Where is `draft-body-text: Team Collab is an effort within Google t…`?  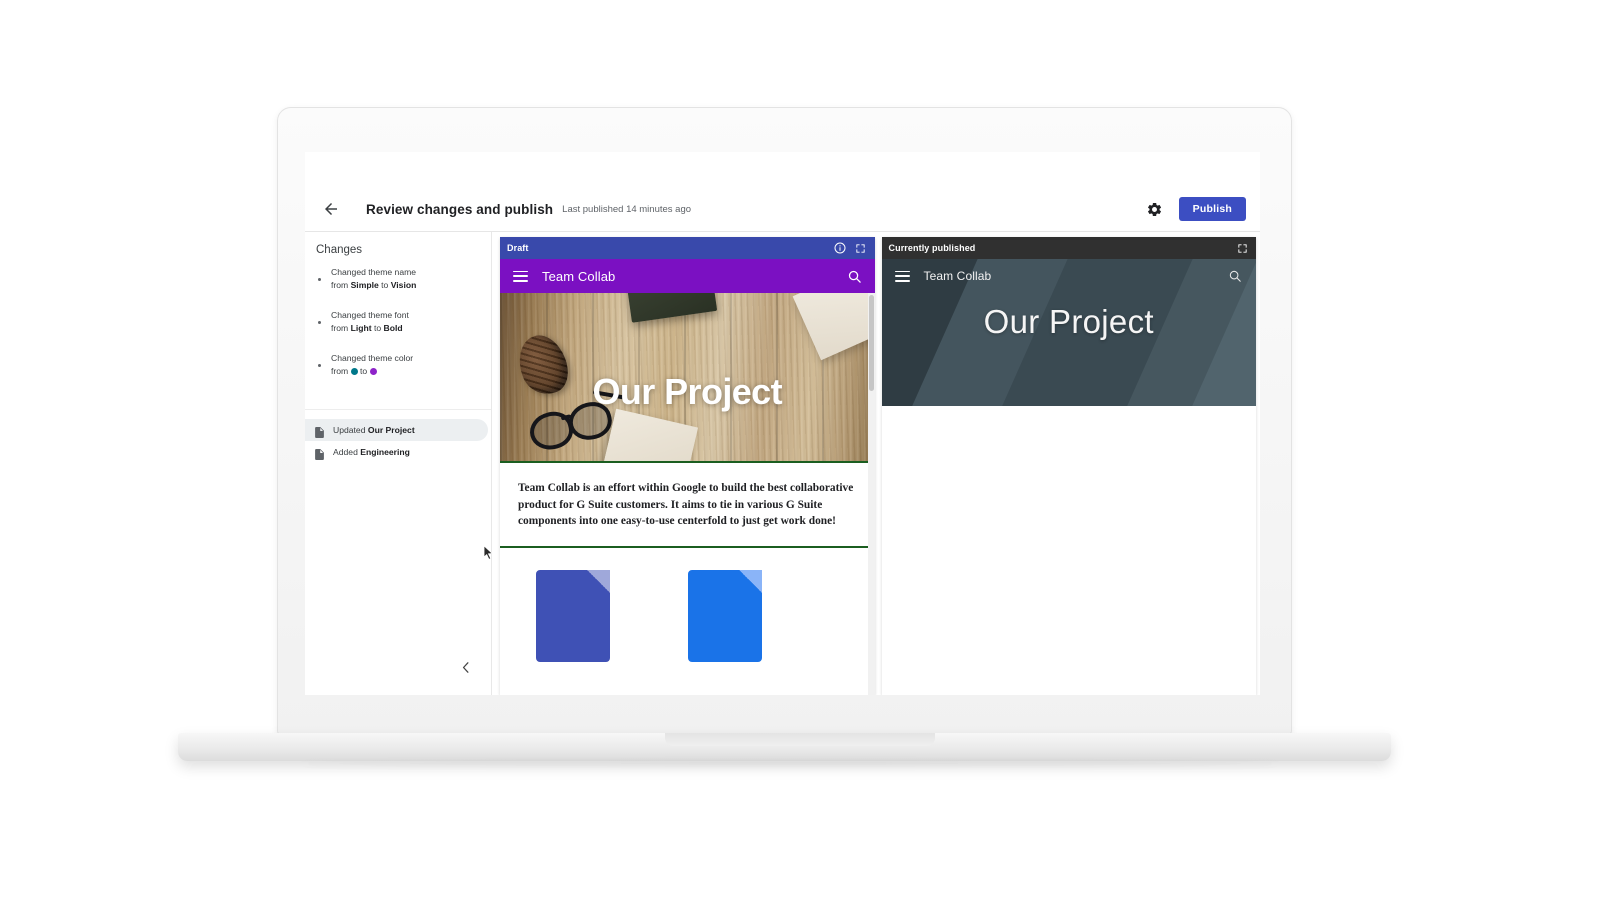
draft-body-text: Team Collab is an effort within Google t… is located at coordinates (686, 504).